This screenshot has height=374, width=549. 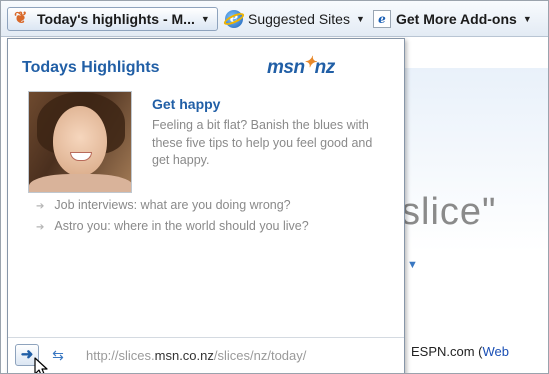 I want to click on story-thumbnail, so click(x=80, y=142).